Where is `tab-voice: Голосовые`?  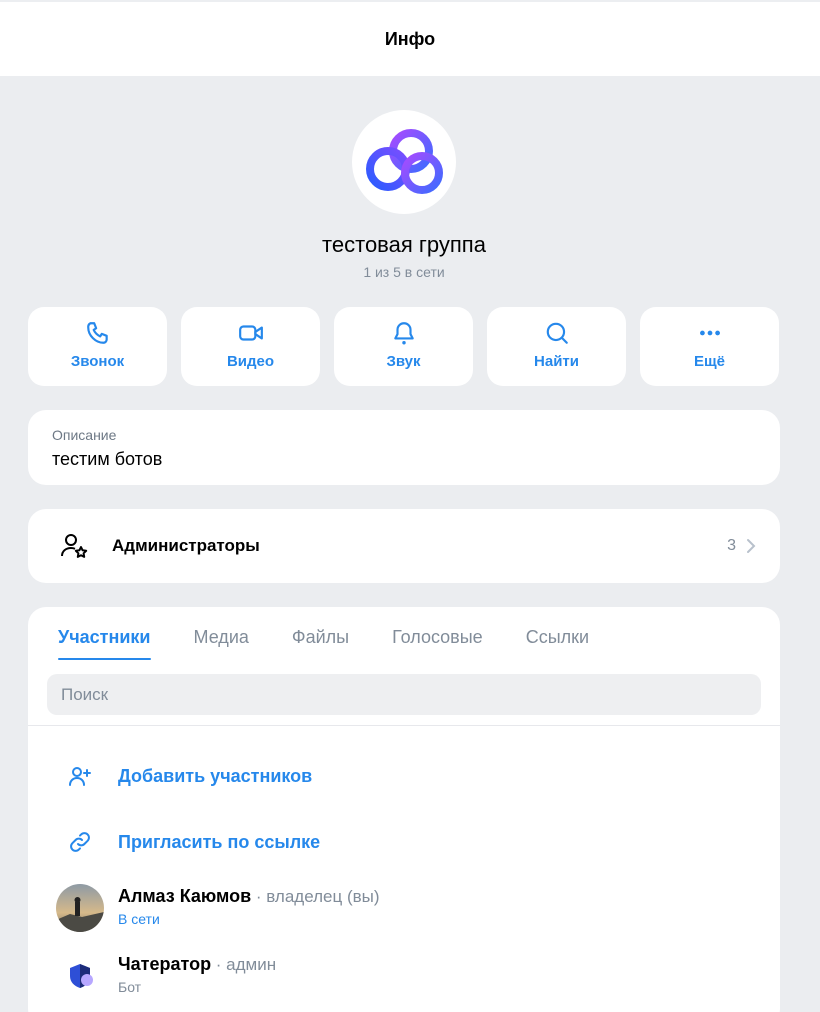
tab-voice: Голосовые is located at coordinates (437, 643).